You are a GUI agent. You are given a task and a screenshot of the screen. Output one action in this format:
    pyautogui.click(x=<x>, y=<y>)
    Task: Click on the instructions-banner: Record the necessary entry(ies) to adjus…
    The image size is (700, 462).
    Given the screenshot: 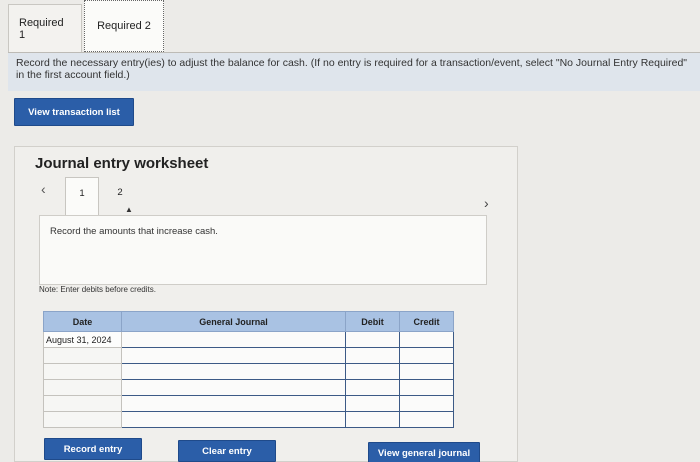 What is the action you would take?
    pyautogui.click(x=354, y=72)
    